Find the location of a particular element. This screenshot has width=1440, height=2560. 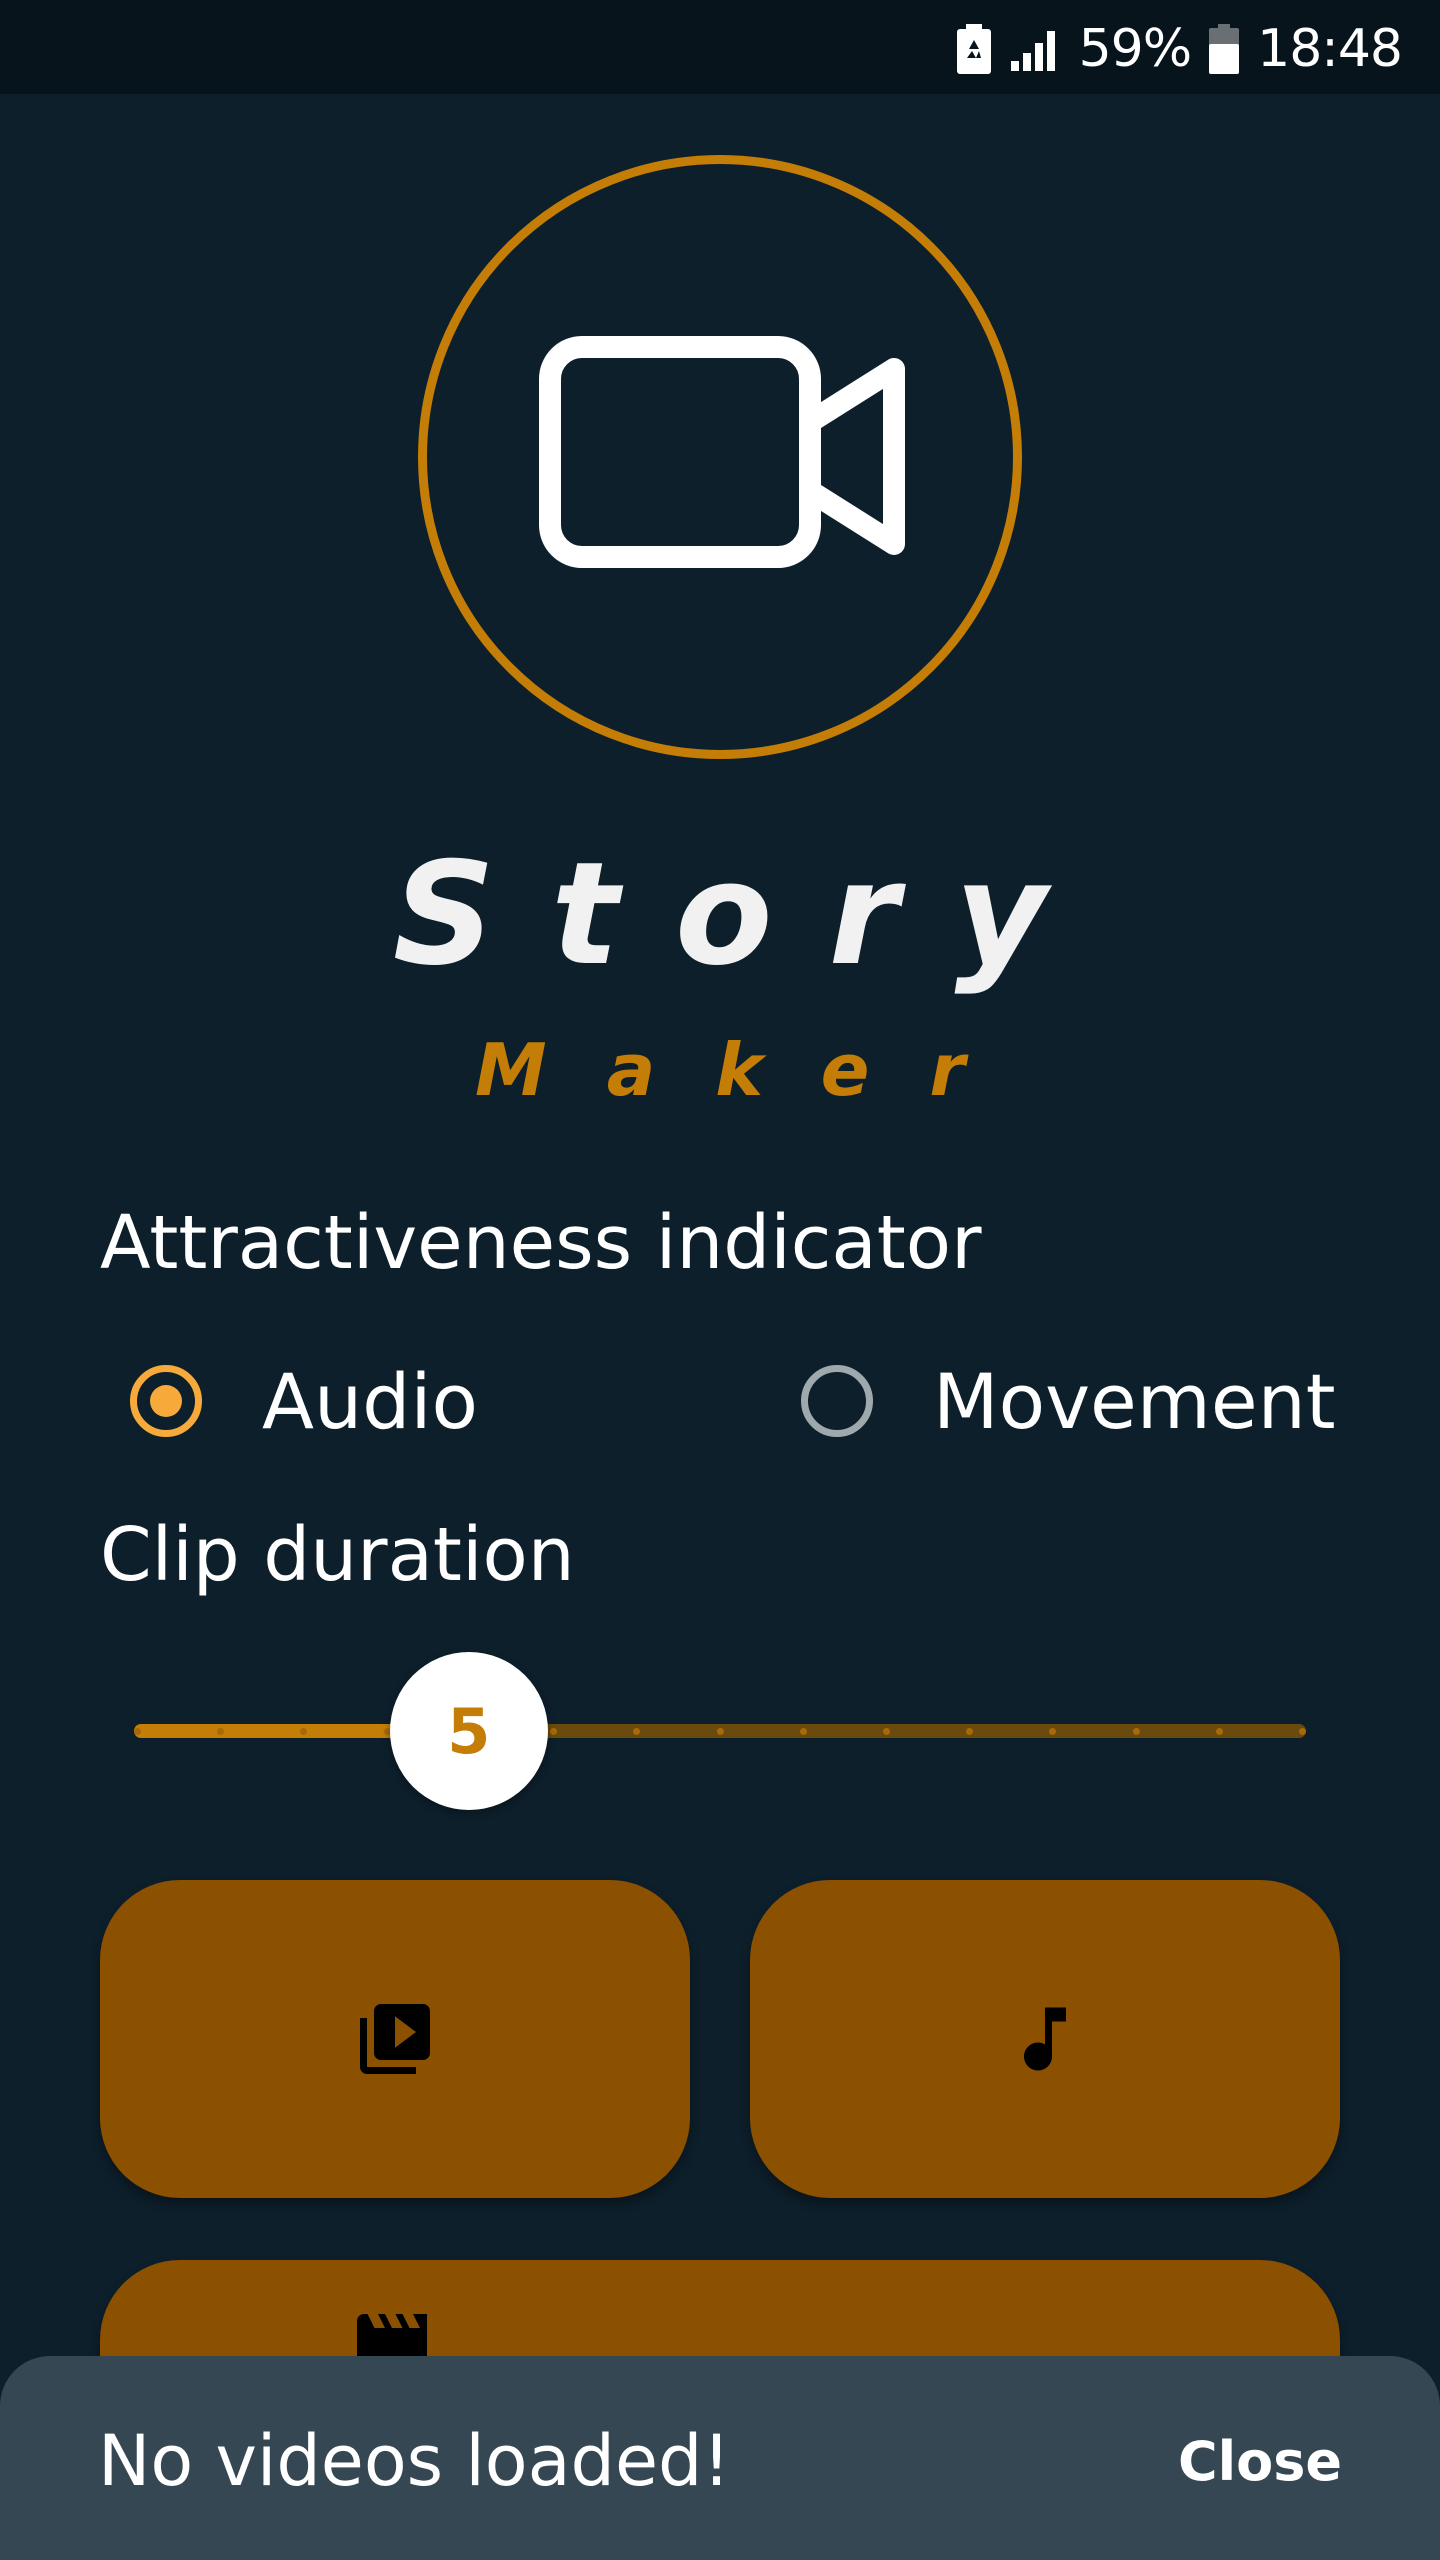

app-subtitle: Maker is located at coordinates (750, 1070).